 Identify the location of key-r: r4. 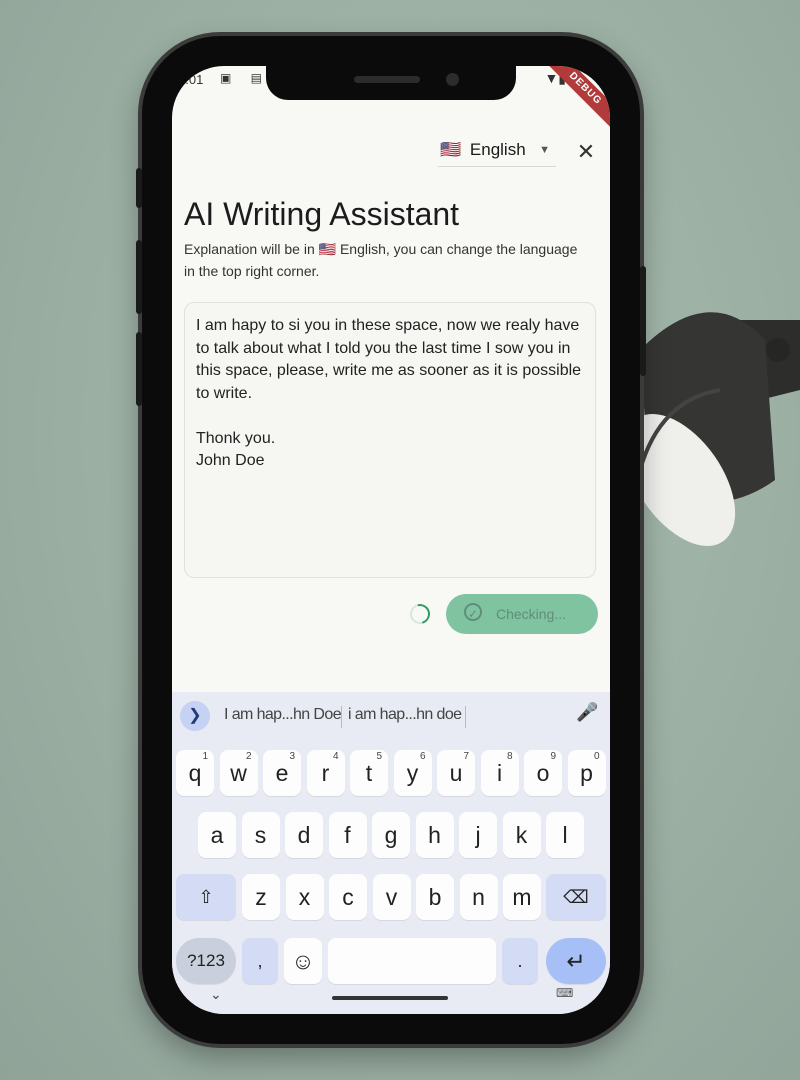
(325, 773).